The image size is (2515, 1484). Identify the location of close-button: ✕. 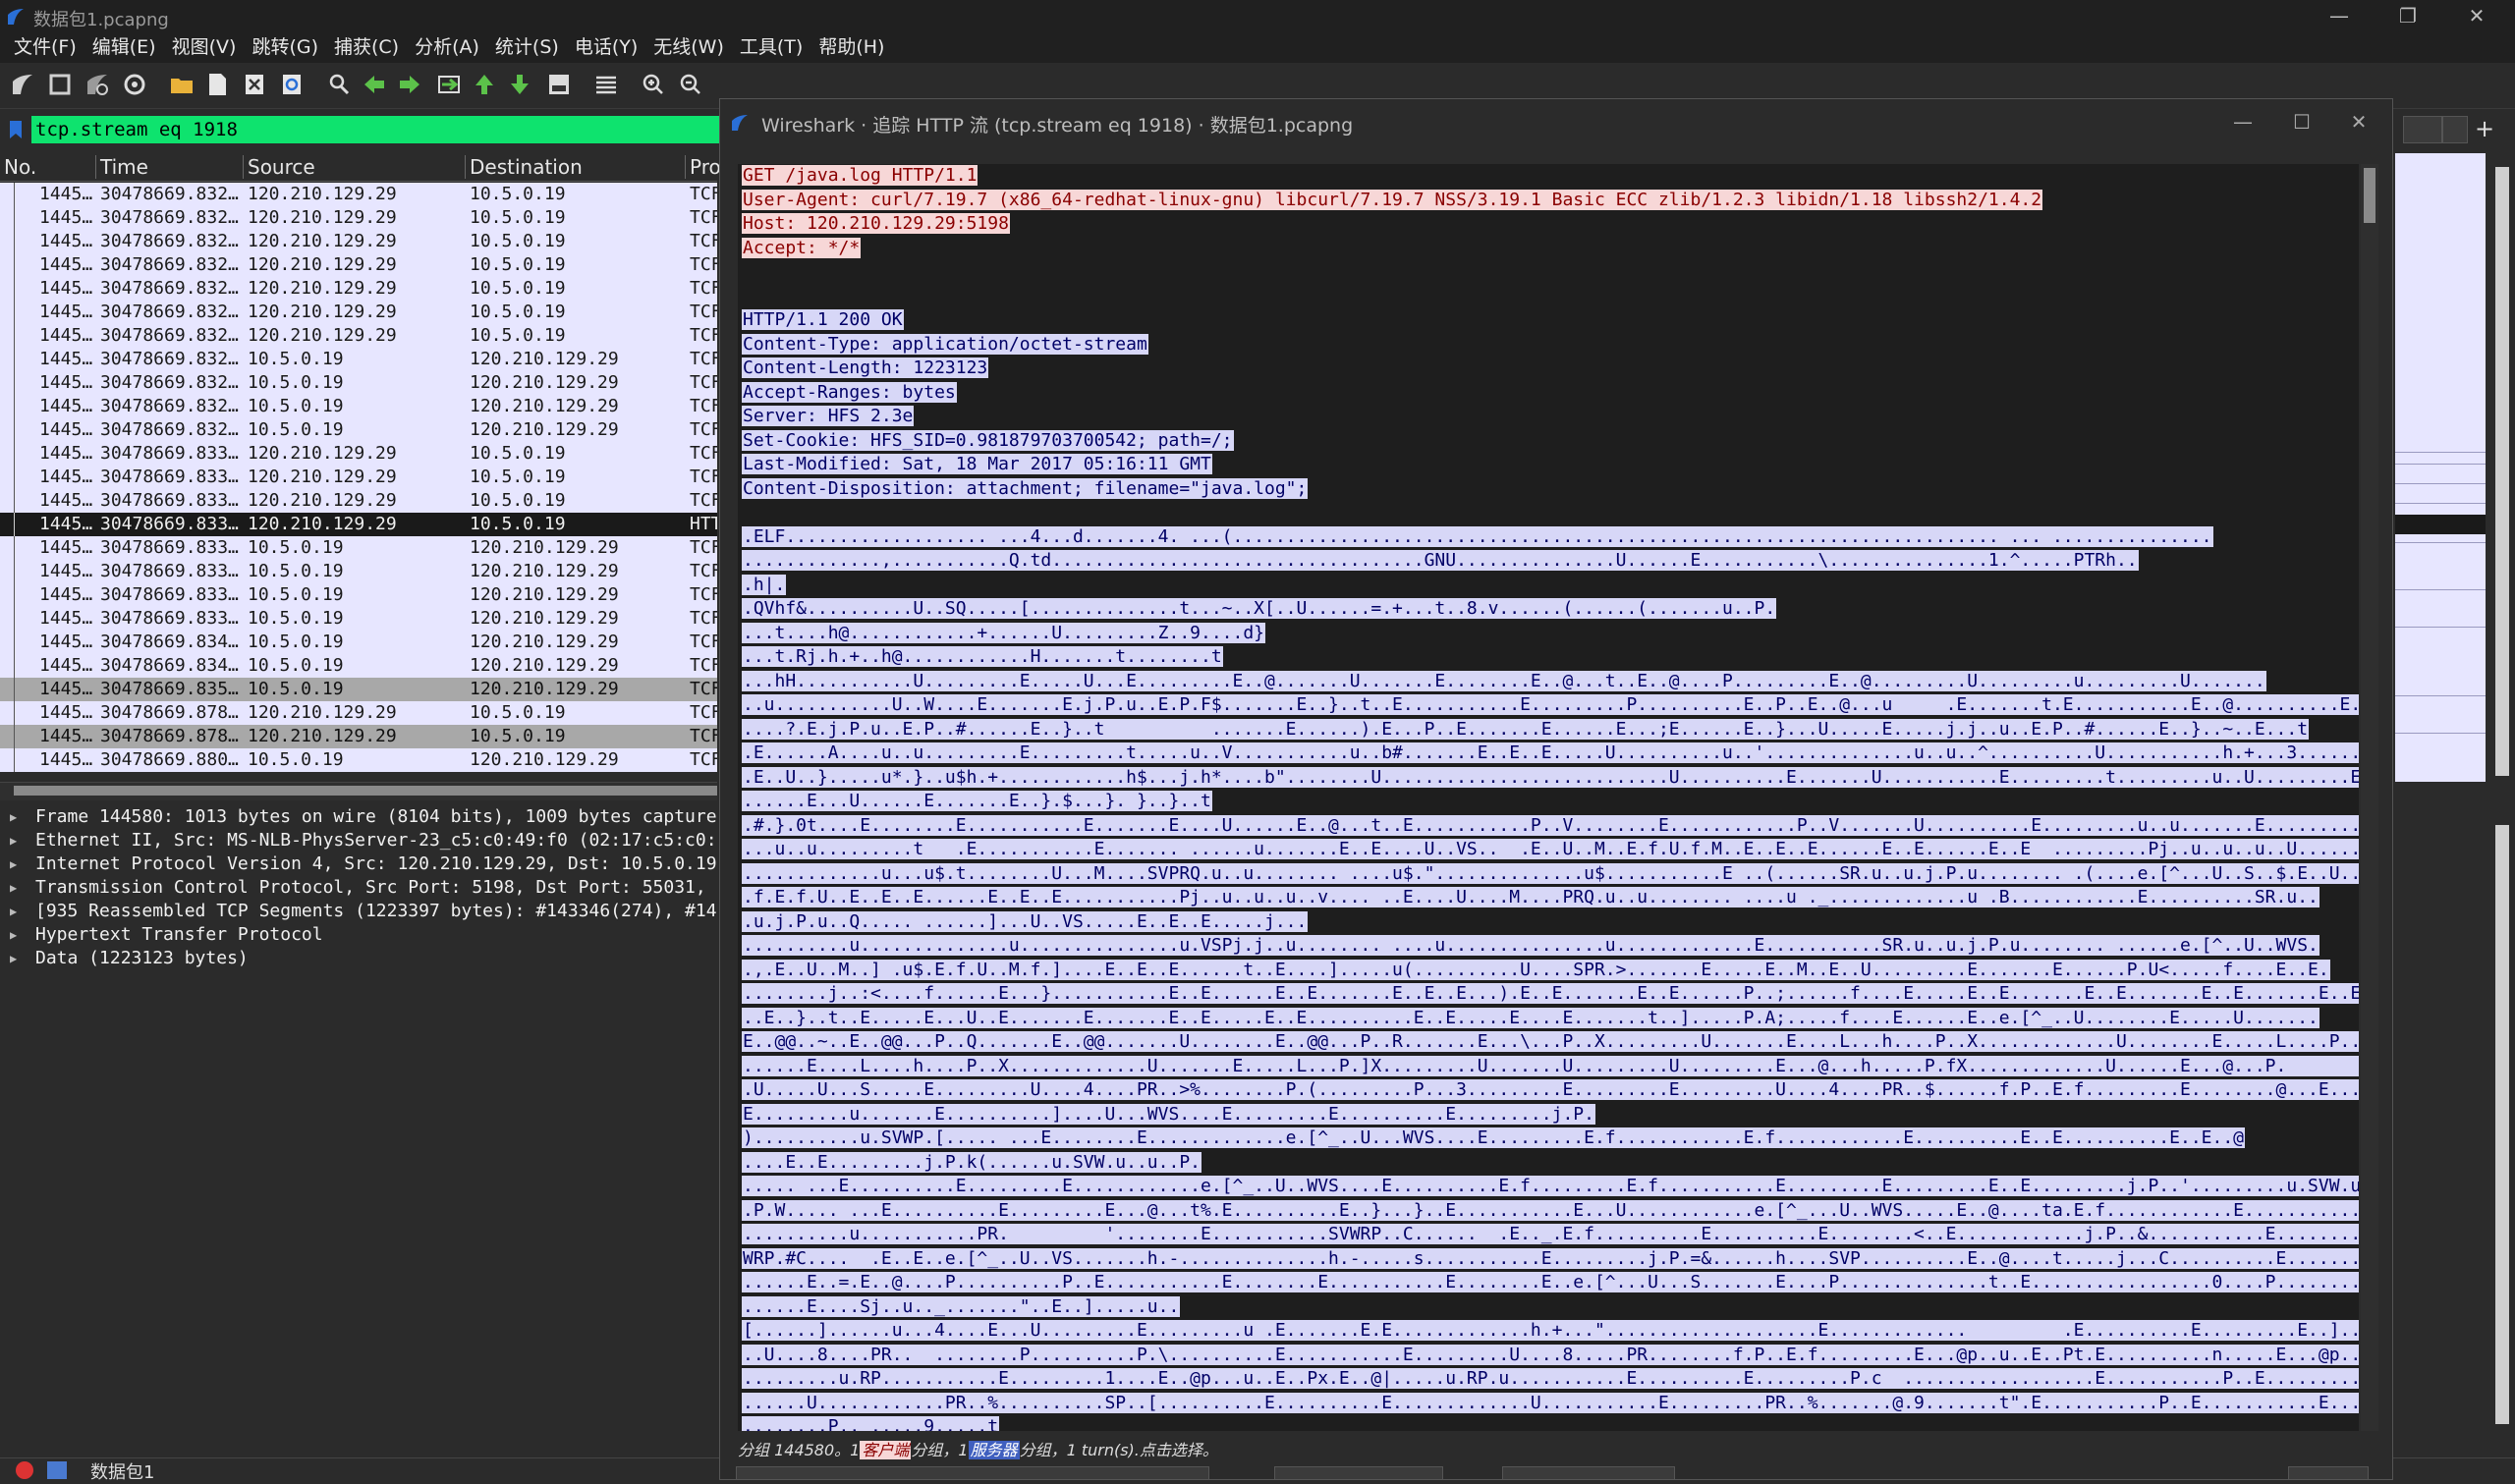
(2476, 16).